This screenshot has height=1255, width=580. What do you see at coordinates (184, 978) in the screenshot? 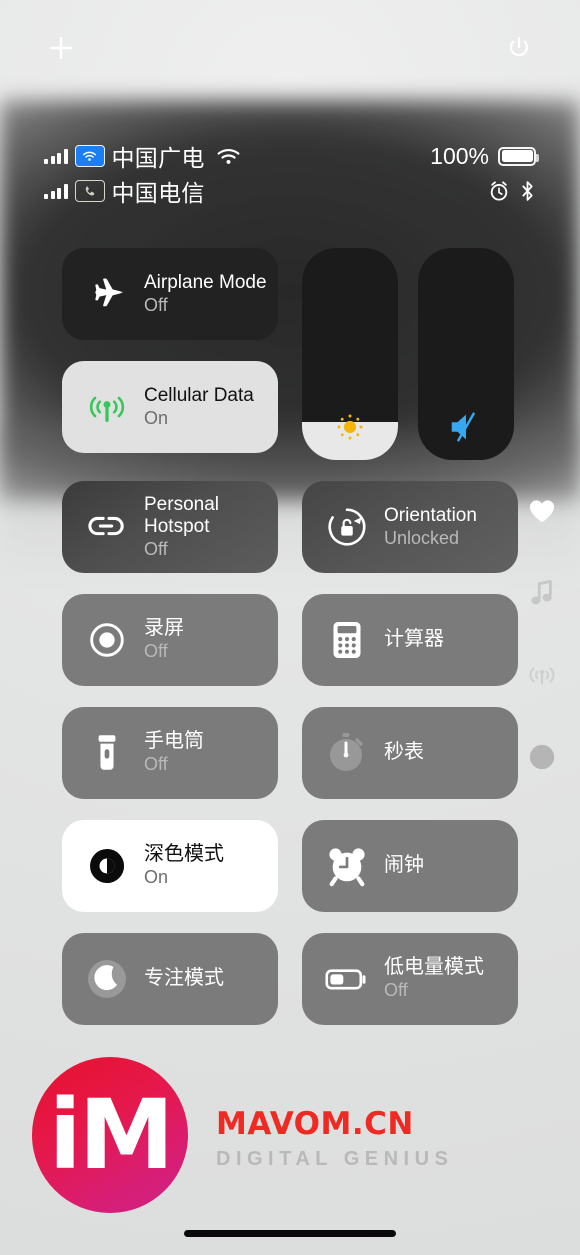
I see `tile-label: 专注模式` at bounding box center [184, 978].